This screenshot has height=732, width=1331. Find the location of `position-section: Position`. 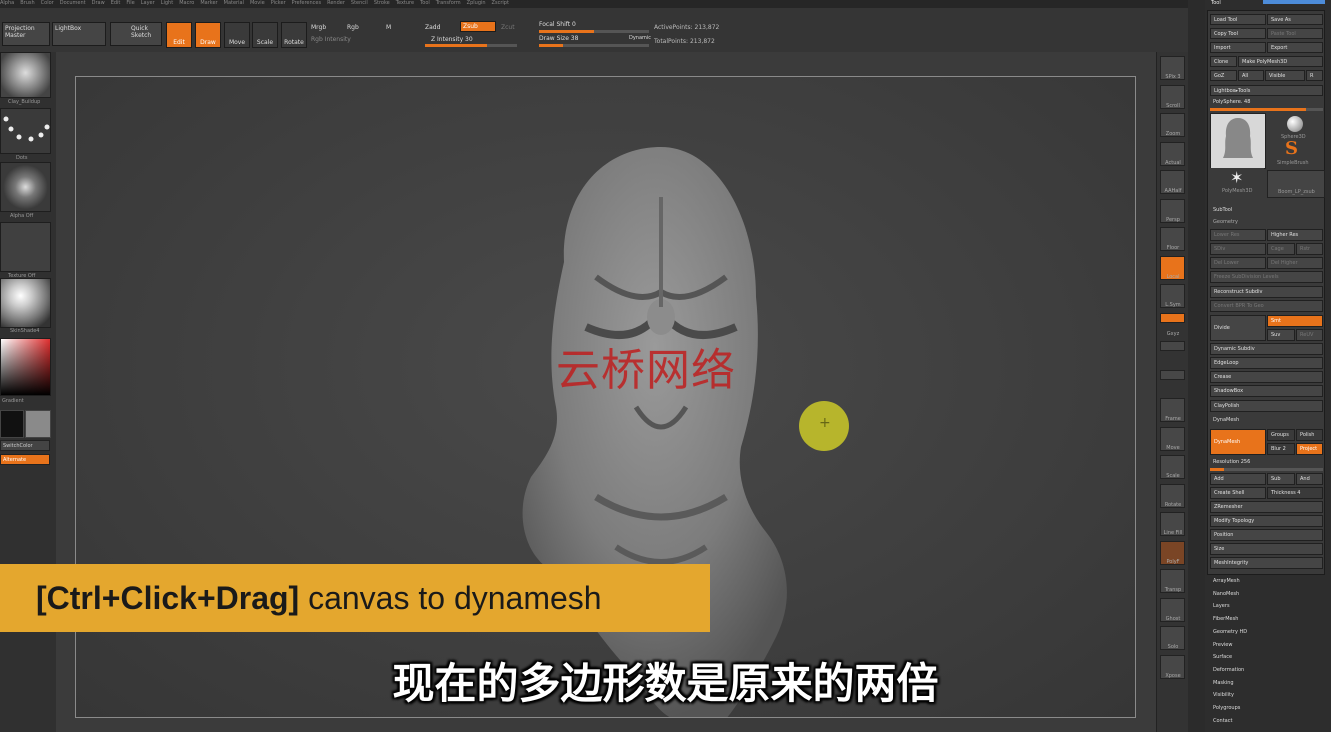

position-section: Position is located at coordinates (1266, 535).